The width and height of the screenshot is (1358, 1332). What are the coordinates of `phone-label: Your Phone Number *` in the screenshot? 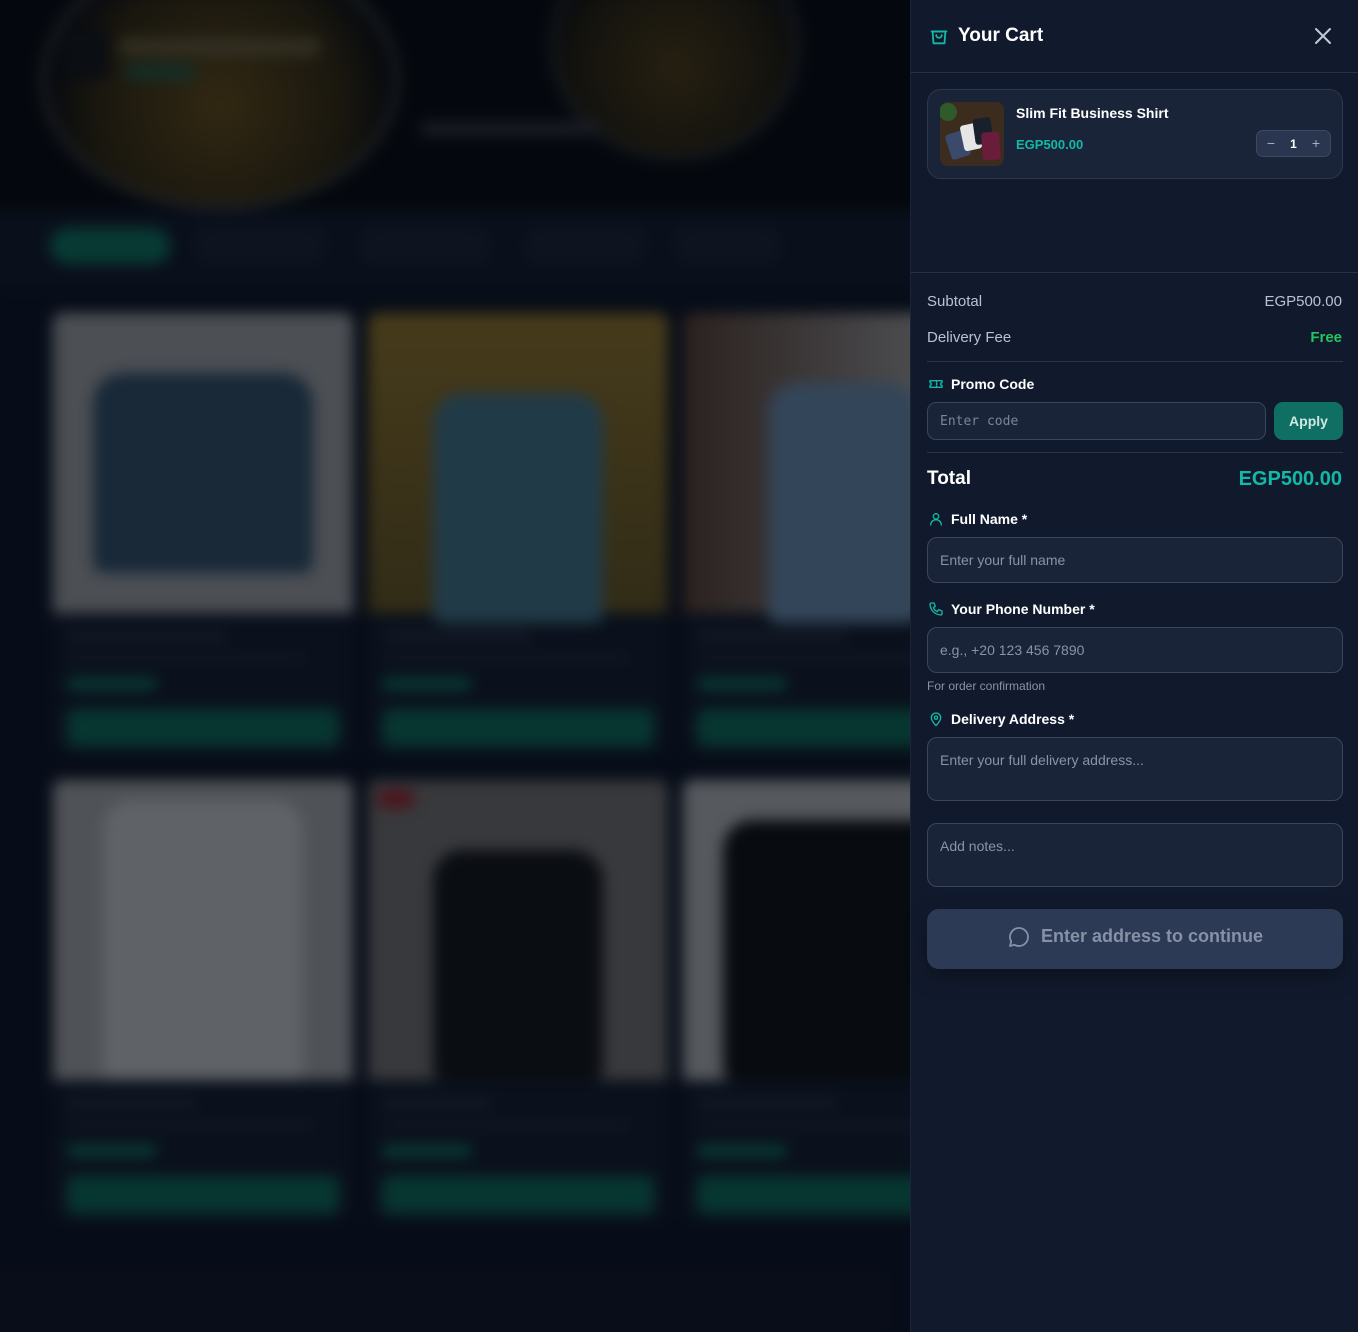 It's located at (1023, 609).